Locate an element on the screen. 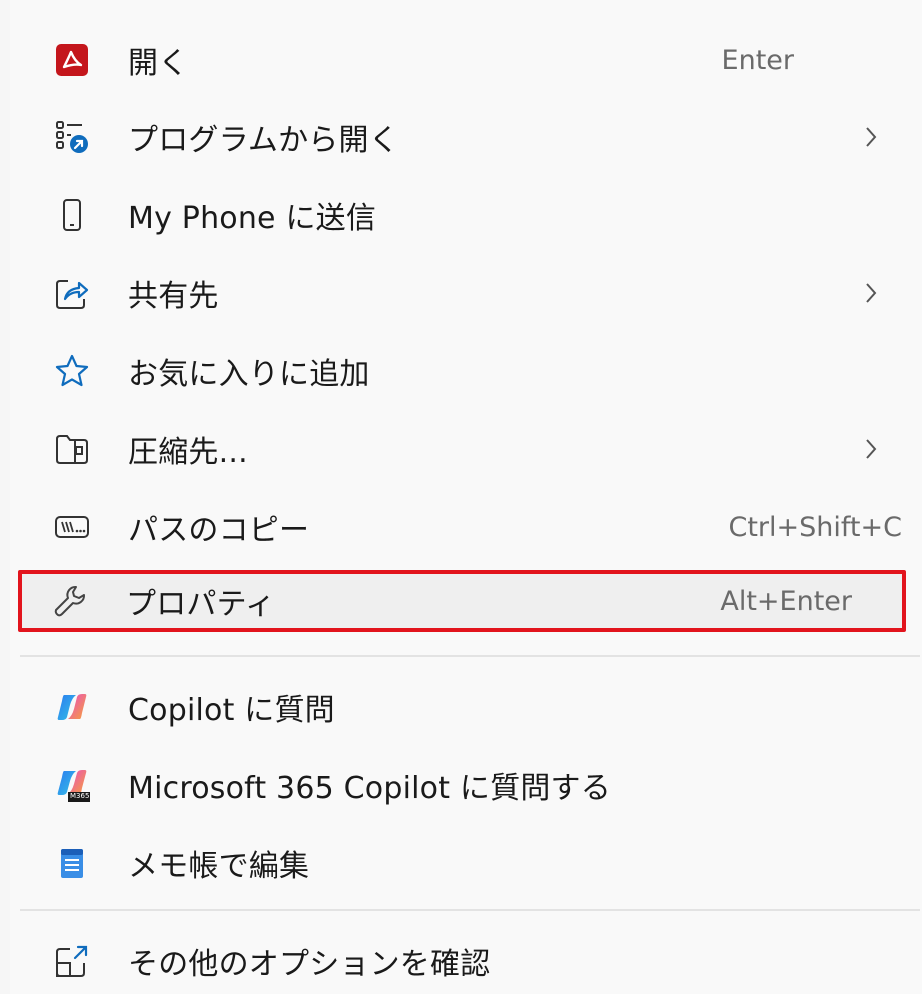  menu-item-copy-path: パスのコピー Ctrl+Shift+C is located at coordinates (462, 527).